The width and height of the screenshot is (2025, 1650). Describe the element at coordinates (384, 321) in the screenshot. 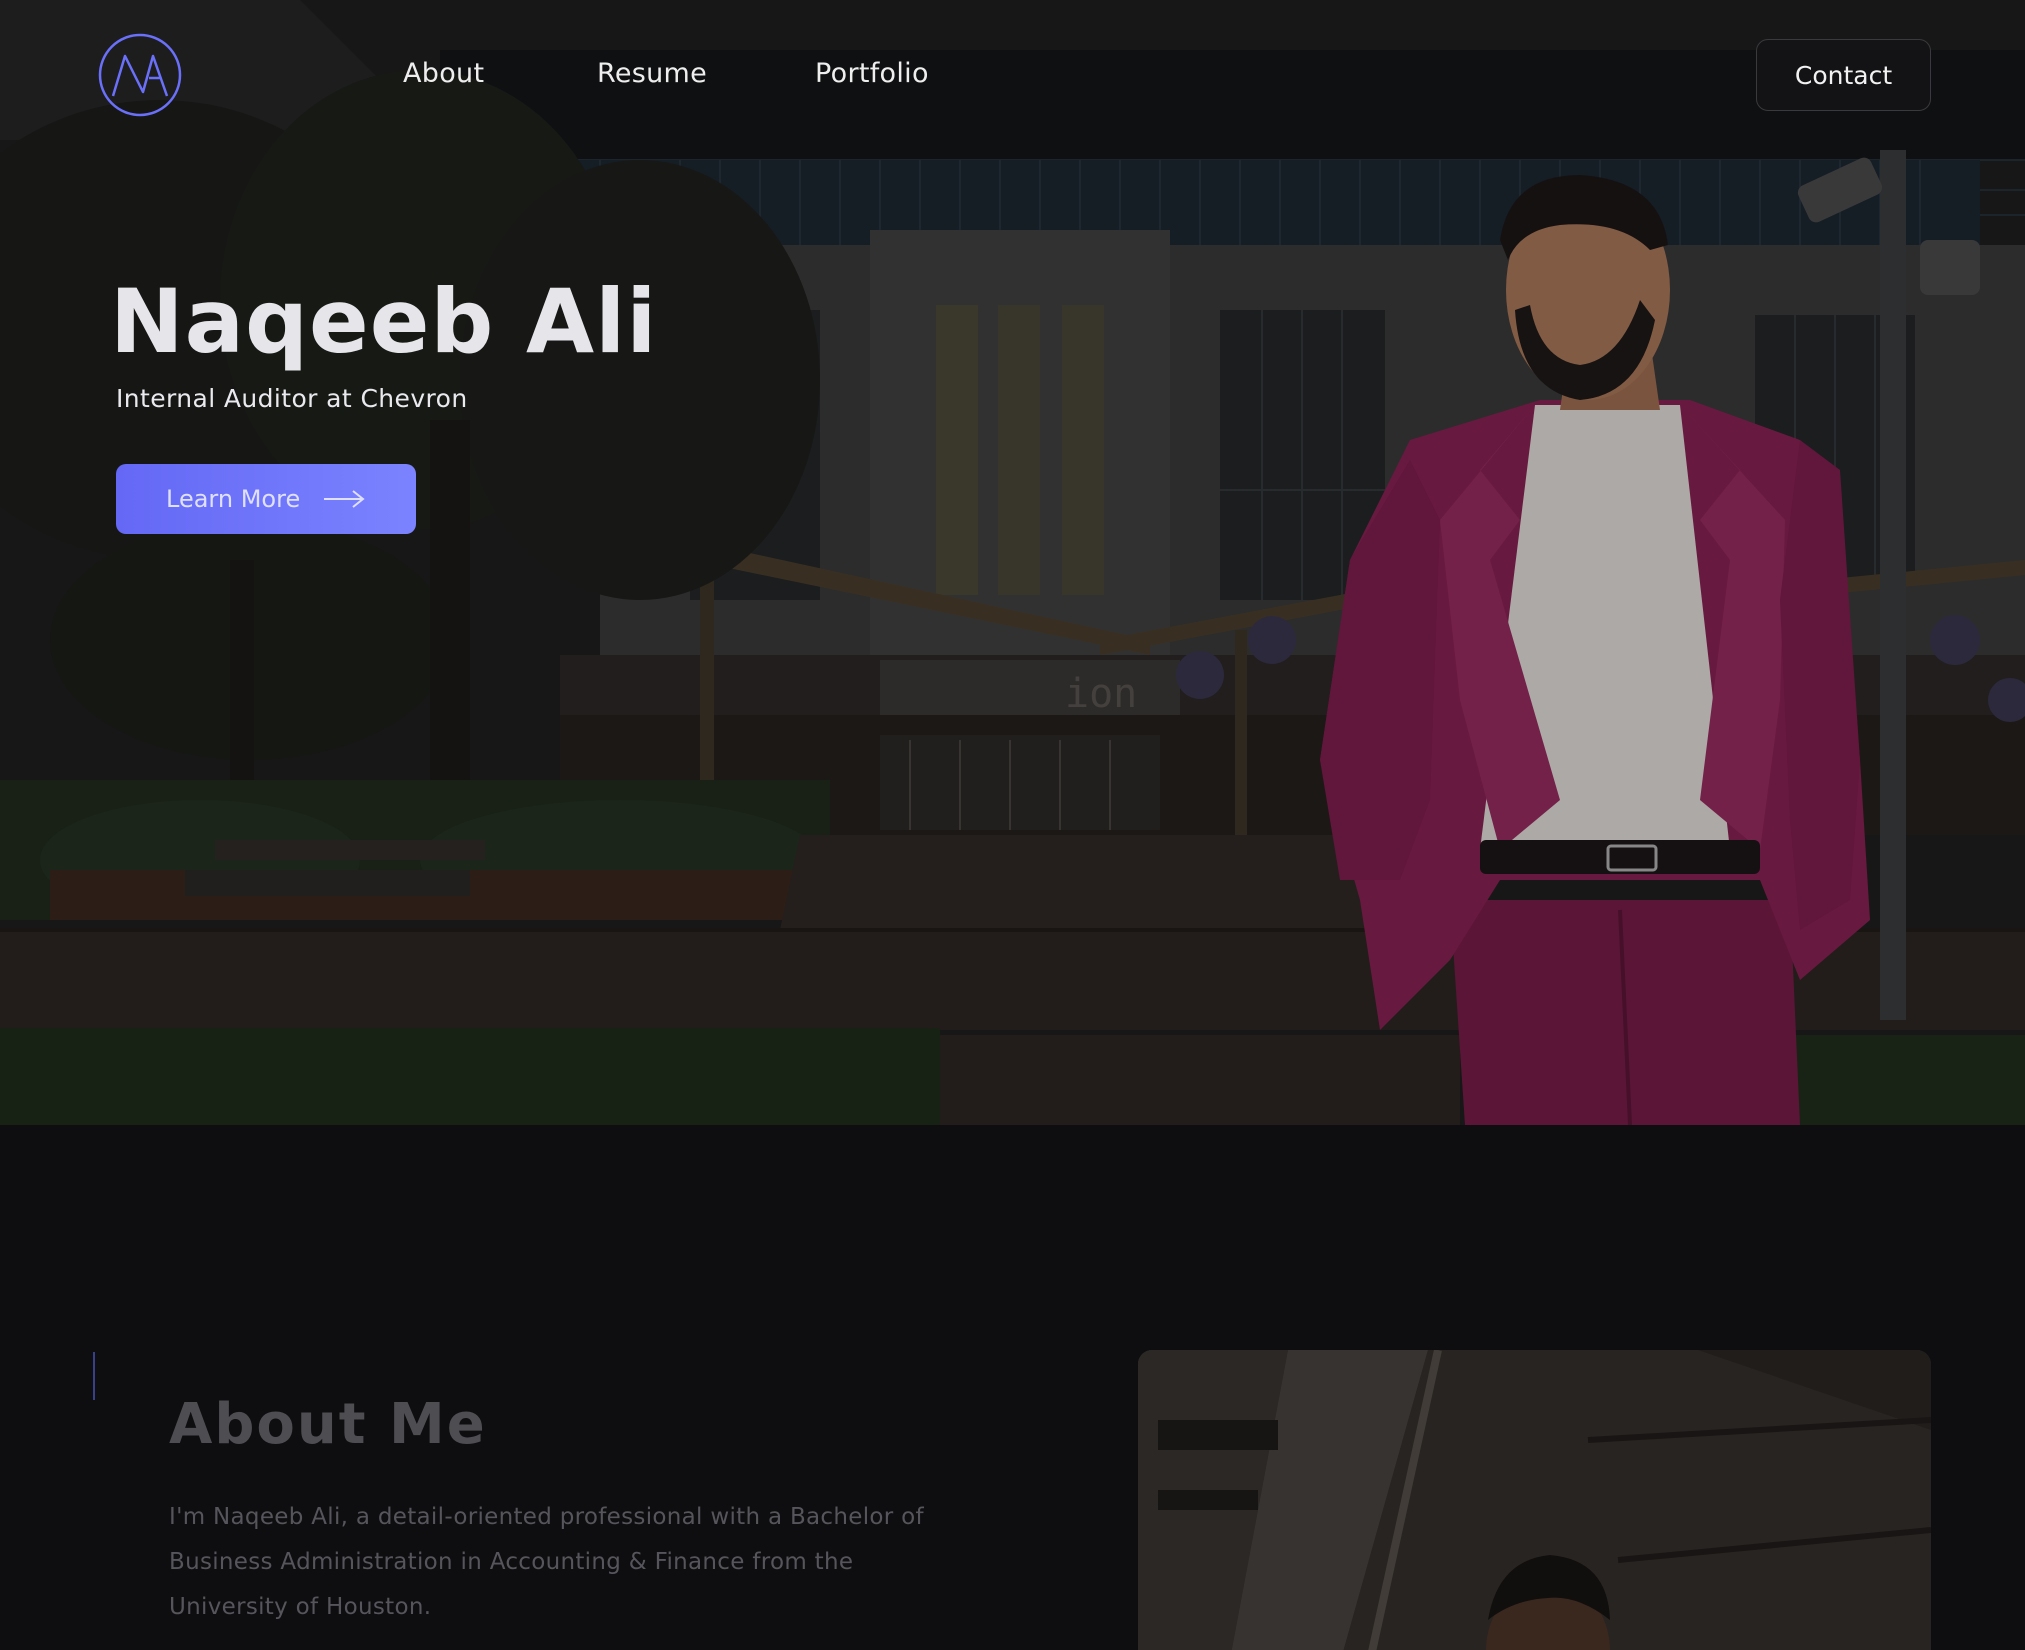

I see `hero-name-heading: Naqeeb Ali` at that location.